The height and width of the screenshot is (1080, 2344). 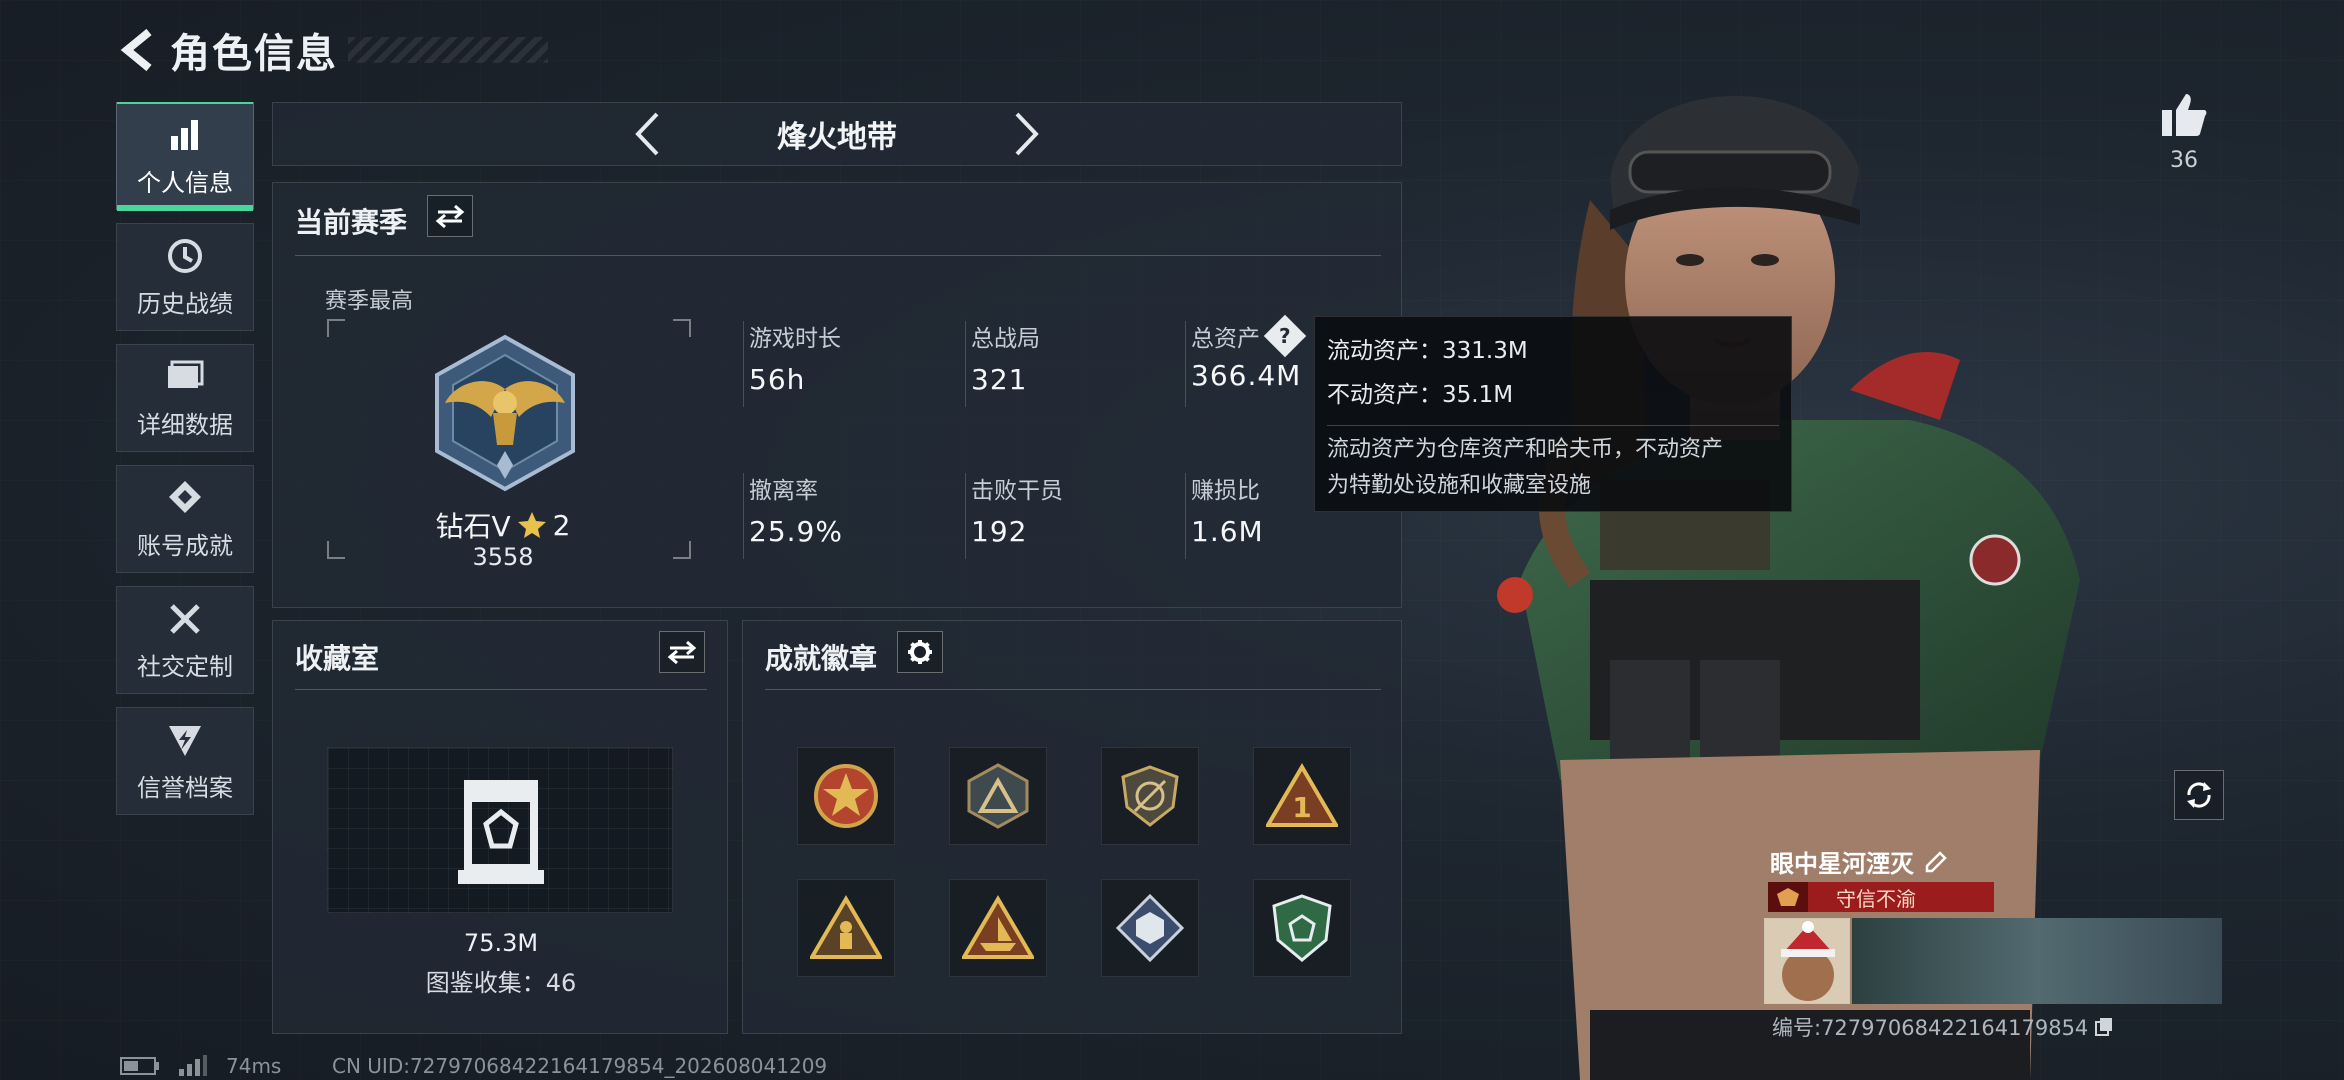 I want to click on help-icon: ?, so click(x=1285, y=336).